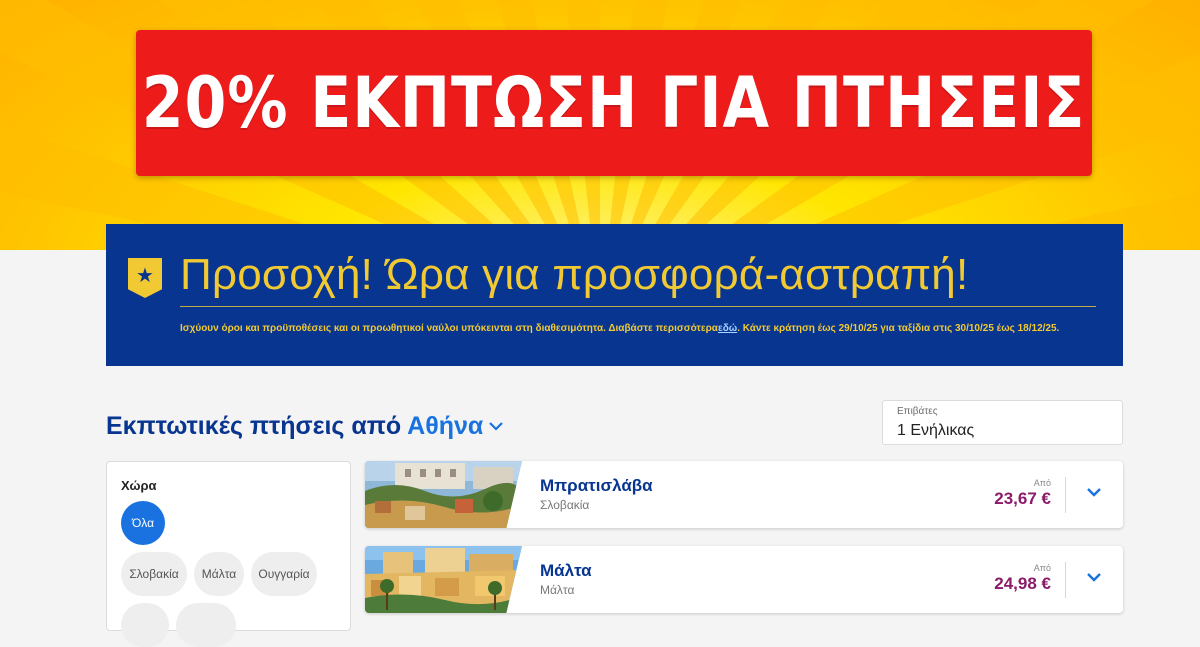 Image resolution: width=1200 pixels, height=647 pixels. I want to click on departure-city-selector: Αθήνα, so click(455, 426).